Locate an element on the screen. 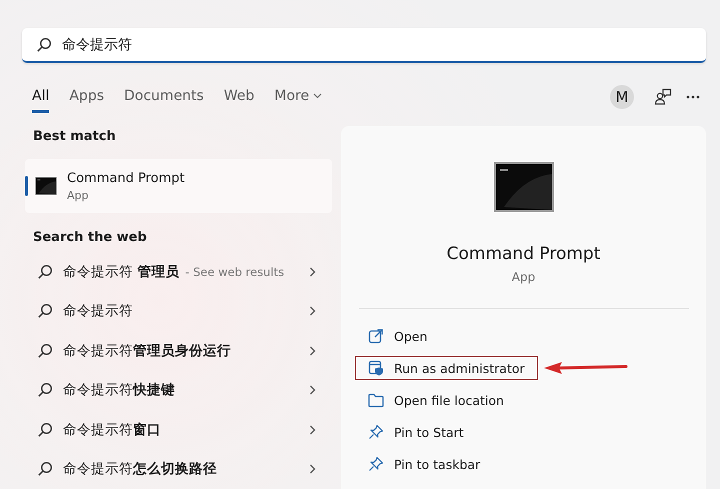 Image resolution: width=720 pixels, height=489 pixels. external-link-icon is located at coordinates (376, 336).